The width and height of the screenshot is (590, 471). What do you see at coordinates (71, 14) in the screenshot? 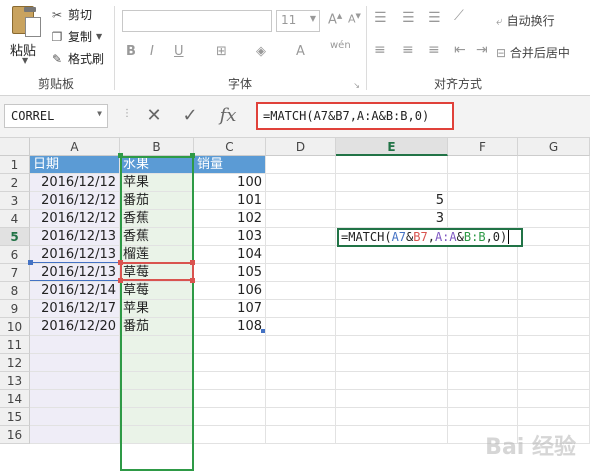
I see `cut-button: ✂ 剪切` at bounding box center [71, 14].